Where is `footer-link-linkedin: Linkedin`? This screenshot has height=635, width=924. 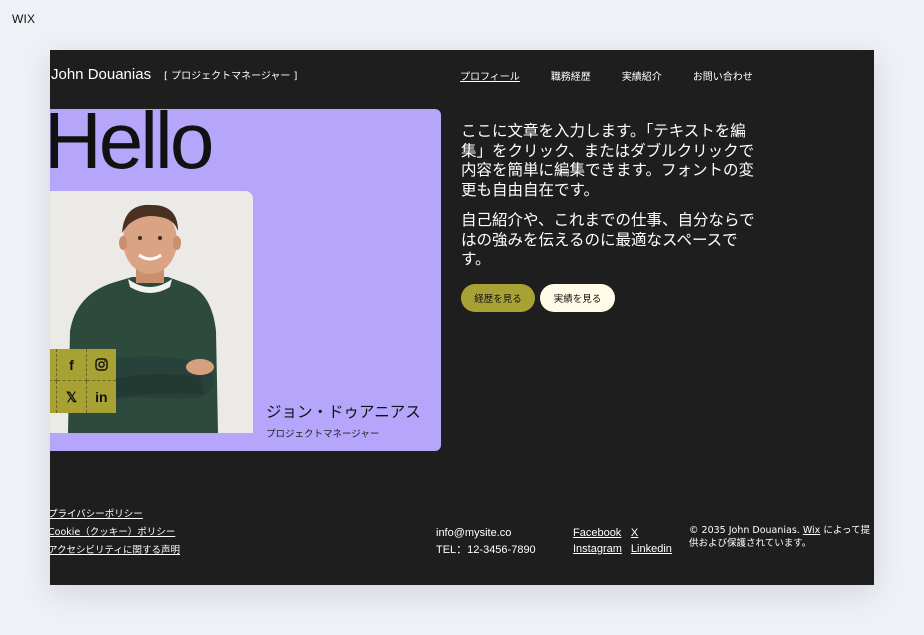 footer-link-linkedin: Linkedin is located at coordinates (651, 549).